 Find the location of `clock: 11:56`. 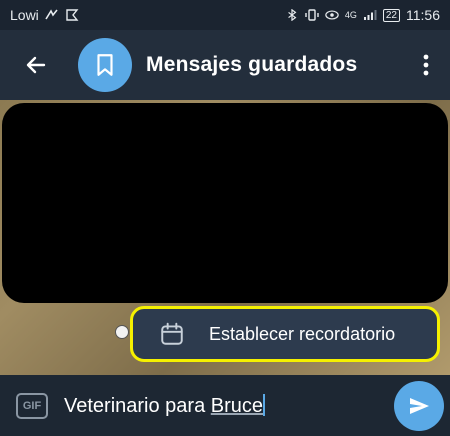

clock: 11:56 is located at coordinates (423, 15).